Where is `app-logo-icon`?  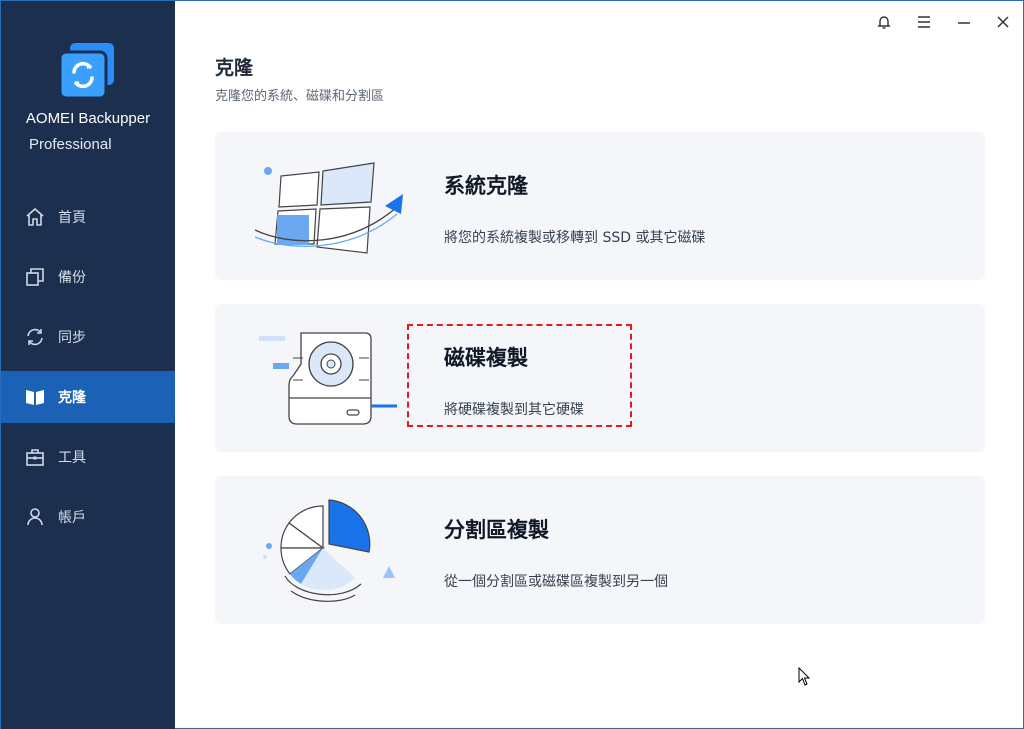
app-logo-icon is located at coordinates (88, 70).